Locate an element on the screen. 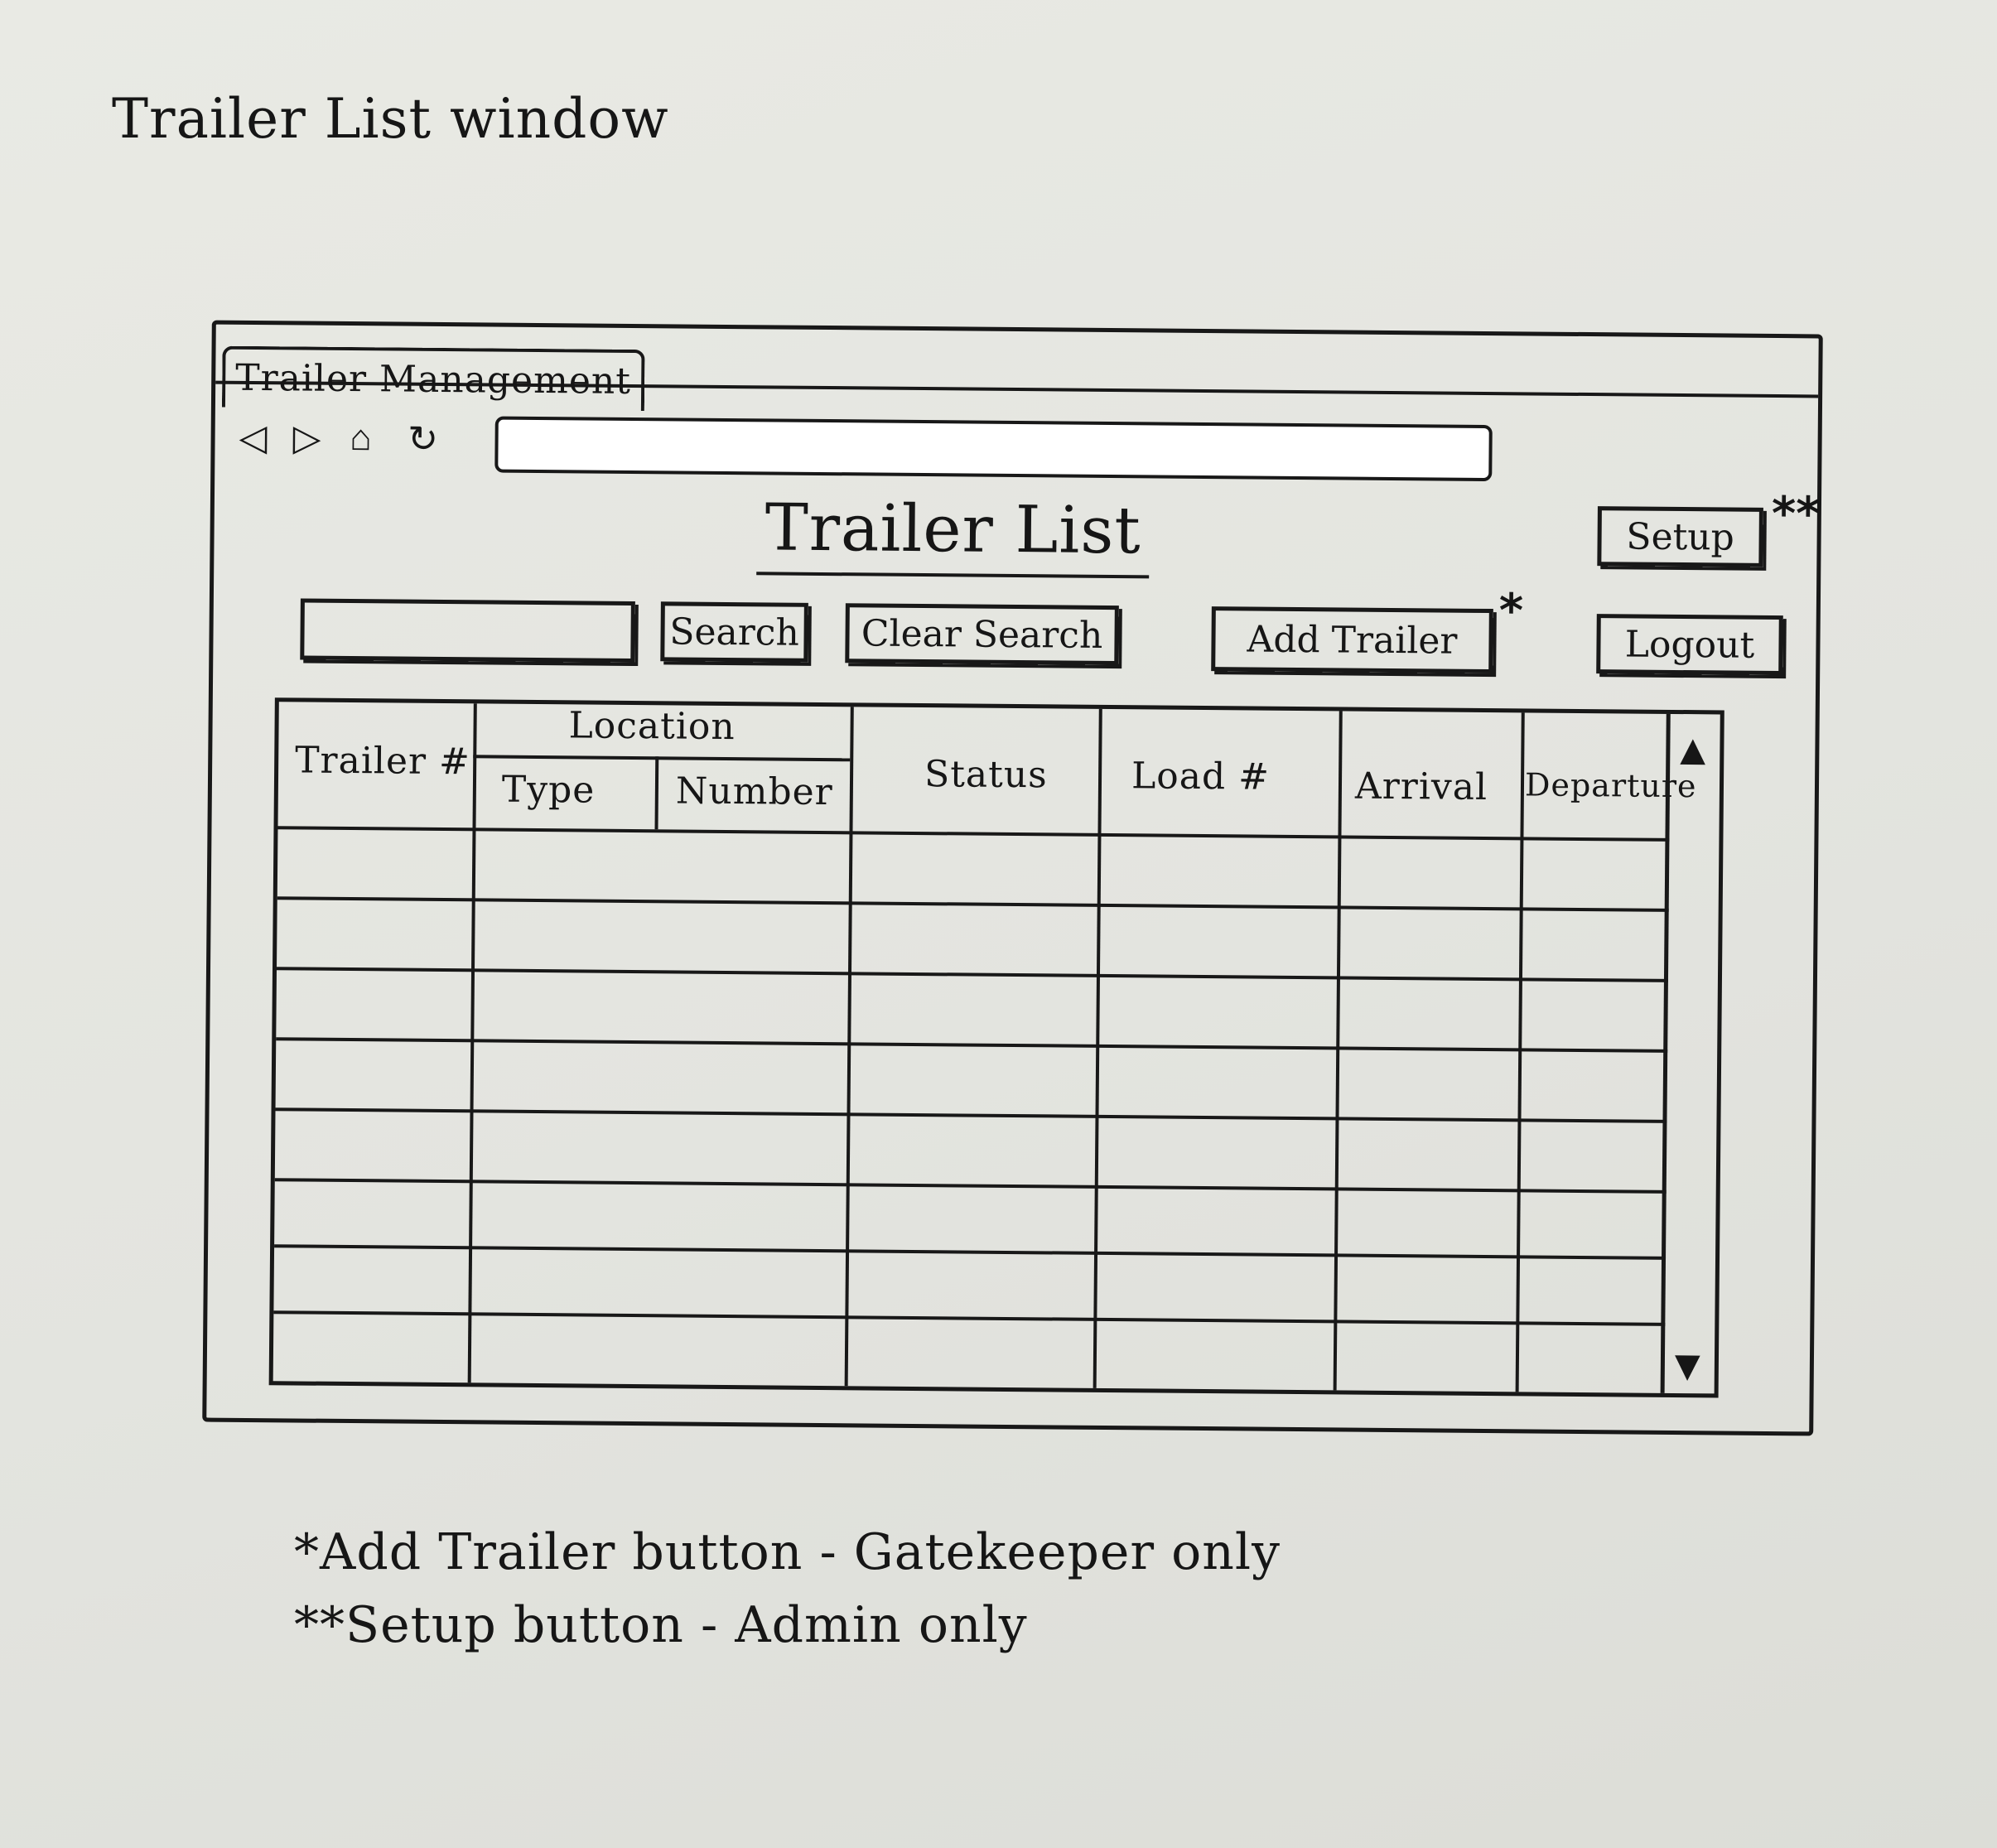  logout-button: Logout is located at coordinates (1690, 645).